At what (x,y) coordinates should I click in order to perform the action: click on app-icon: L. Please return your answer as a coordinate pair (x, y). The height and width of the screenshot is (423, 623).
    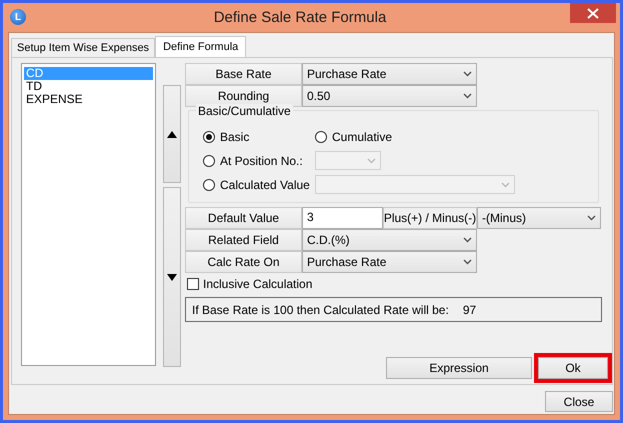
    Looking at the image, I should click on (18, 17).